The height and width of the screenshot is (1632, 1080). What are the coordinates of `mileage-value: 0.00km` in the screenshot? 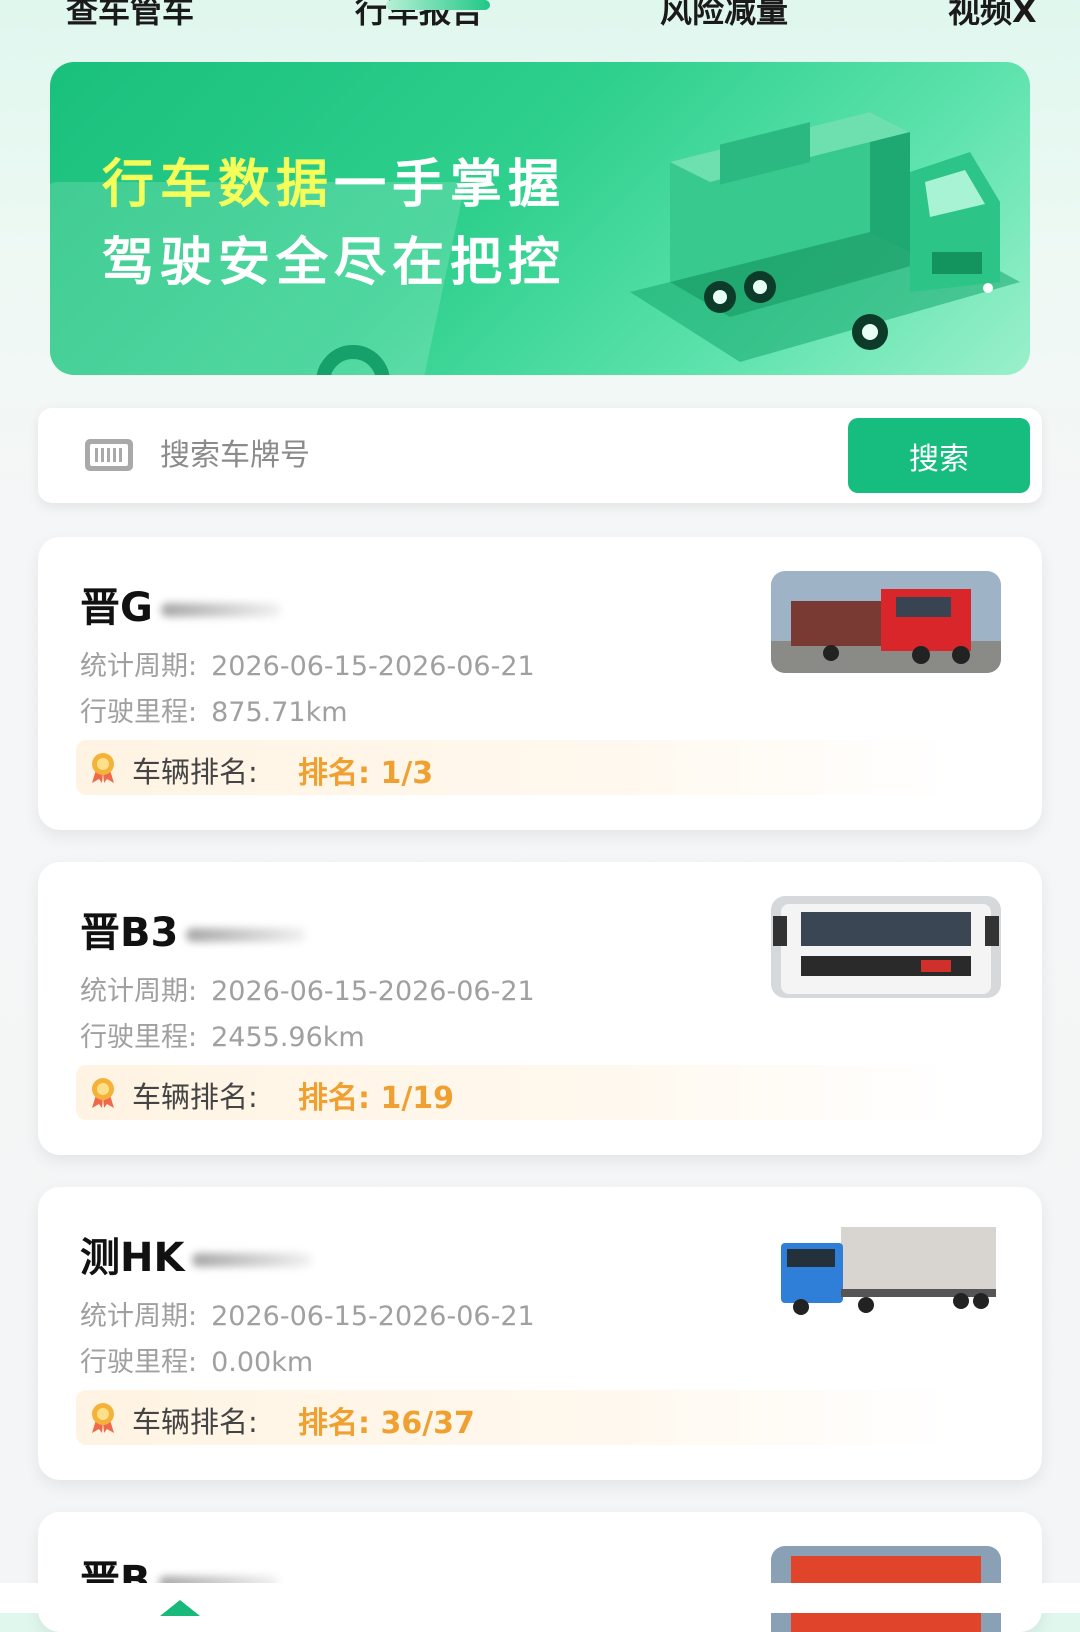 It's located at (262, 1362).